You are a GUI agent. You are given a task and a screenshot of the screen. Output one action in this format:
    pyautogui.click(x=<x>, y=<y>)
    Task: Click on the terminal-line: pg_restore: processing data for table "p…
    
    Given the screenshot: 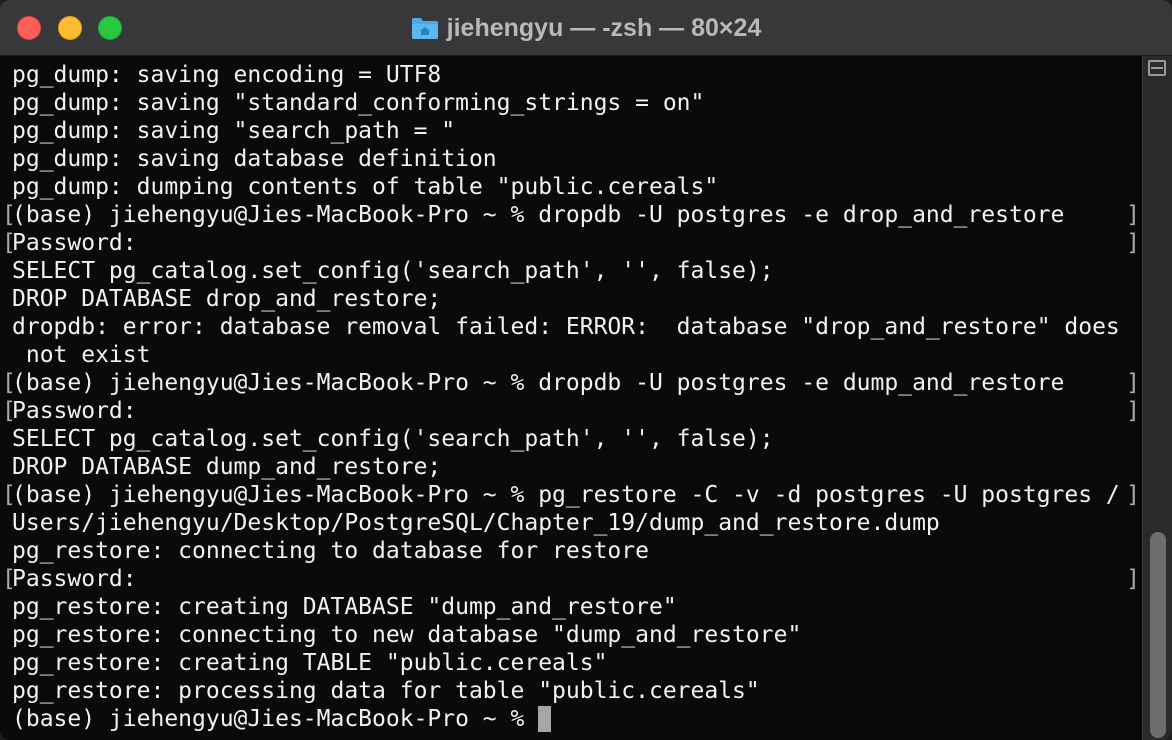 What is the action you would take?
    pyautogui.click(x=571, y=691)
    